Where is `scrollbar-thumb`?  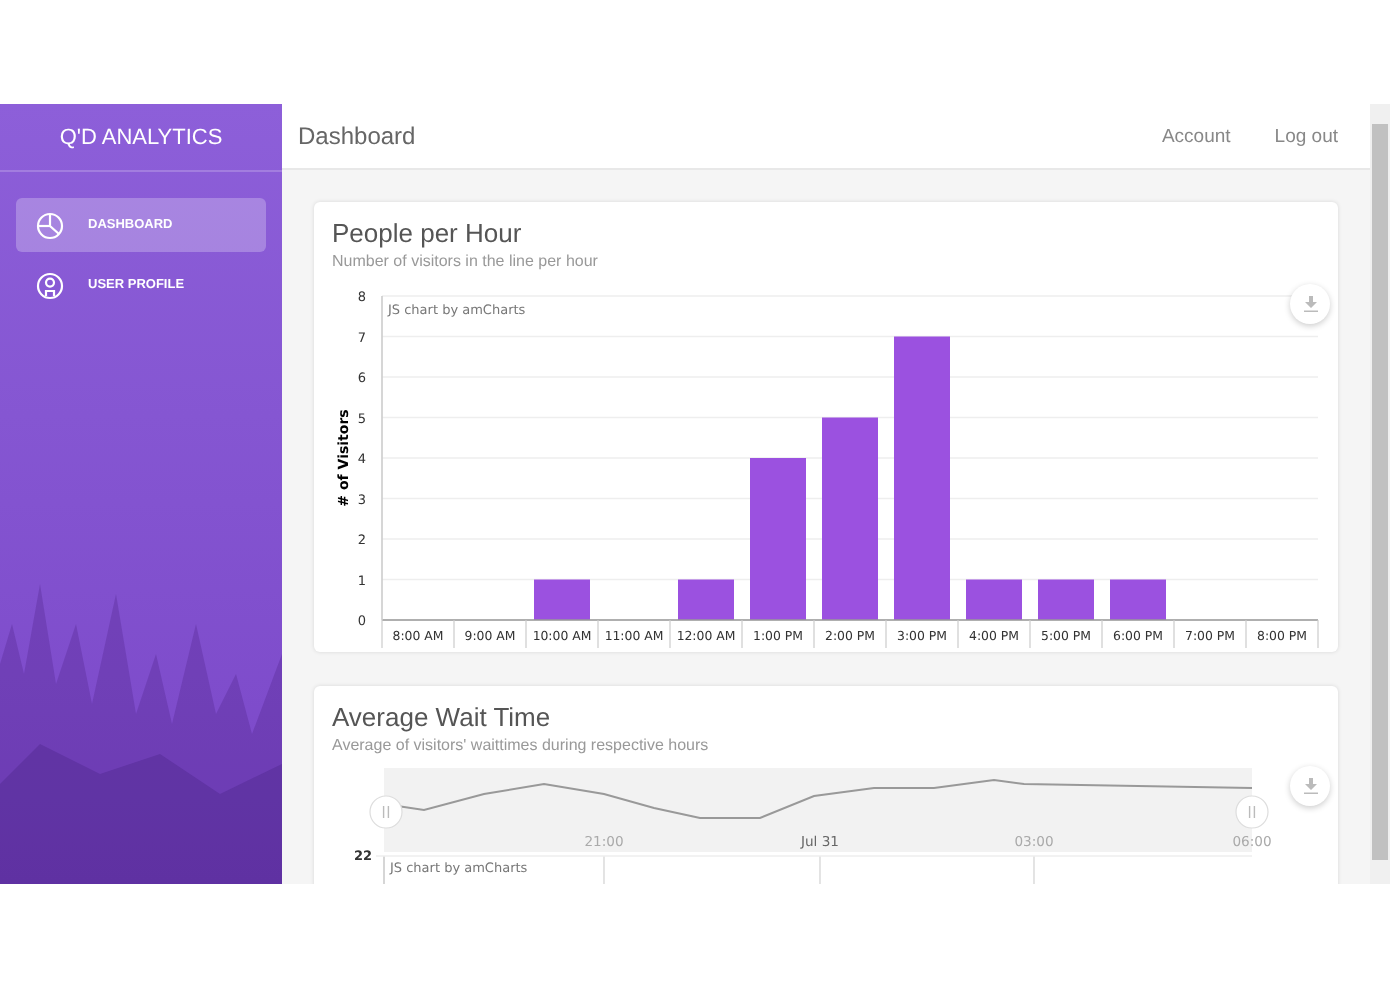 scrollbar-thumb is located at coordinates (1380, 492).